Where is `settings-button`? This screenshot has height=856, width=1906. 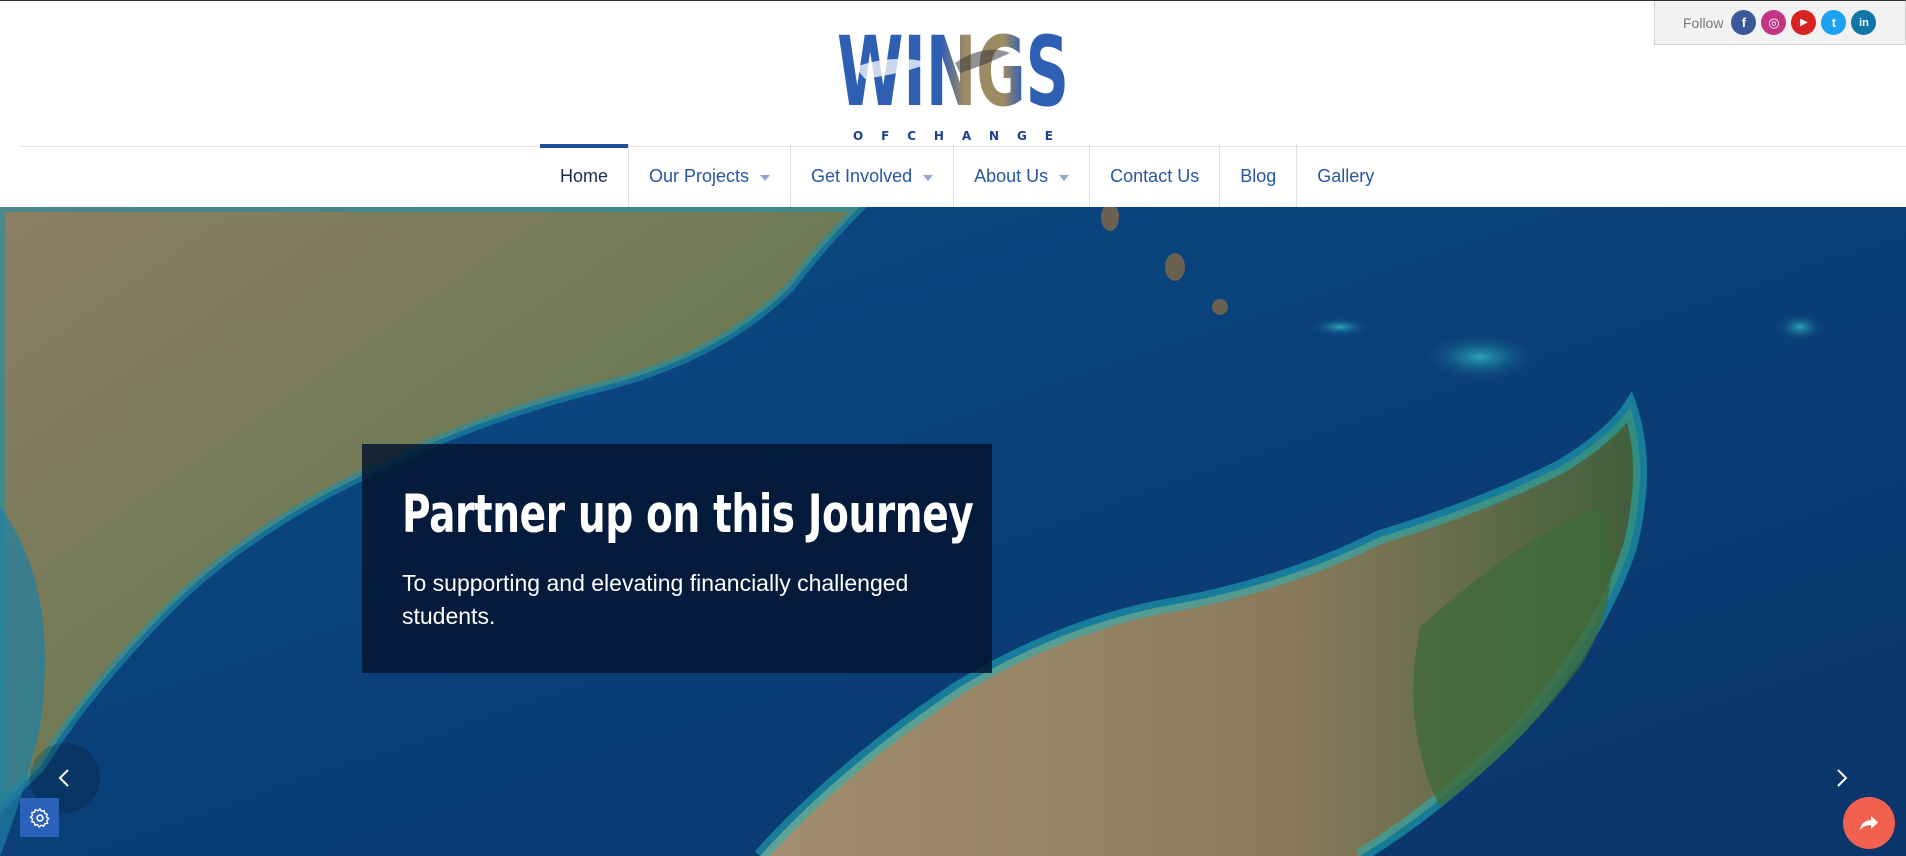 settings-button is located at coordinates (39, 817).